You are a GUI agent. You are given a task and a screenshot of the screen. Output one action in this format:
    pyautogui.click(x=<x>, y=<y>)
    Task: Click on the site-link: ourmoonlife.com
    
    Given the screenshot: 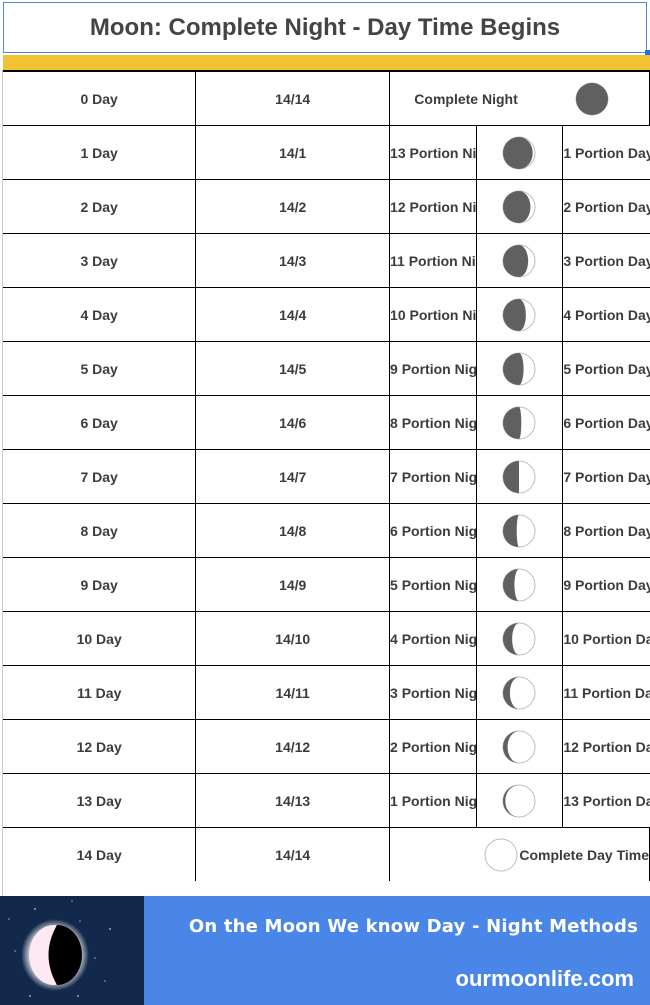 What is the action you would take?
    pyautogui.click(x=545, y=979)
    